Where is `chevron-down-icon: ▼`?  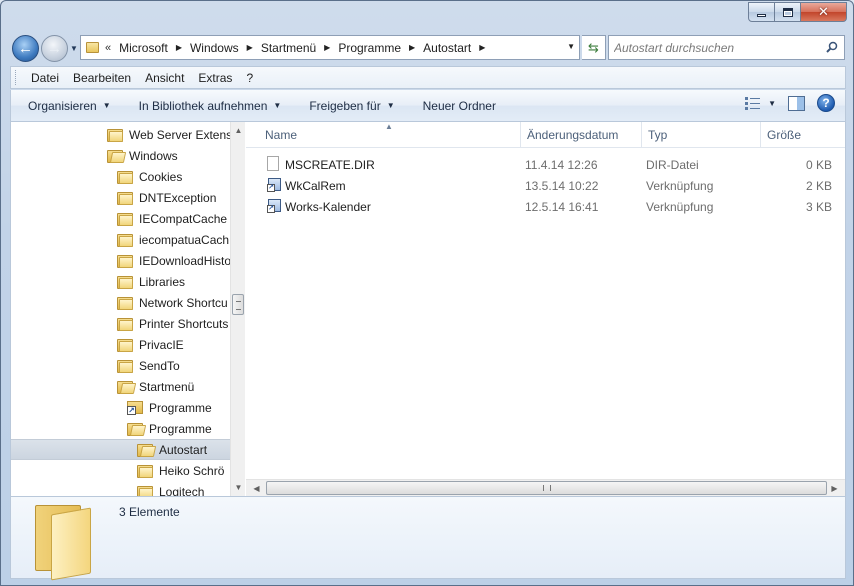
chevron-down-icon: ▼ is located at coordinates (74, 48).